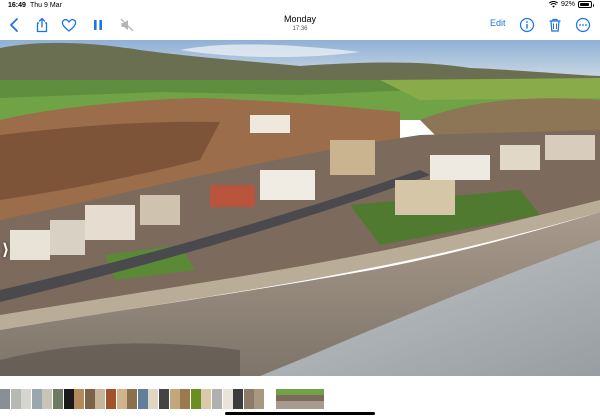  Describe the element at coordinates (300, 29) in the screenshot. I see `photo-time: 17:36` at that location.